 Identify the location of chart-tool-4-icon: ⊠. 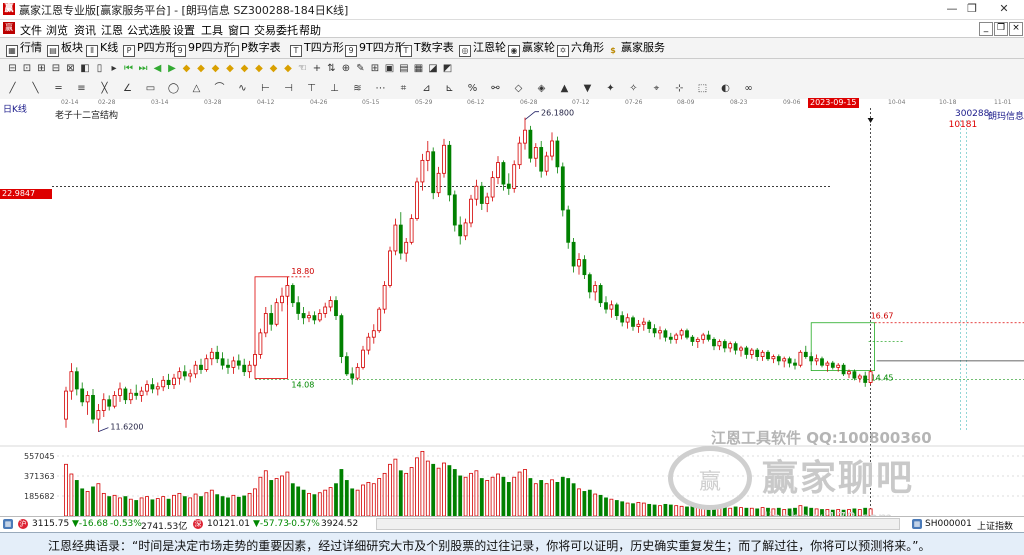
(70, 68).